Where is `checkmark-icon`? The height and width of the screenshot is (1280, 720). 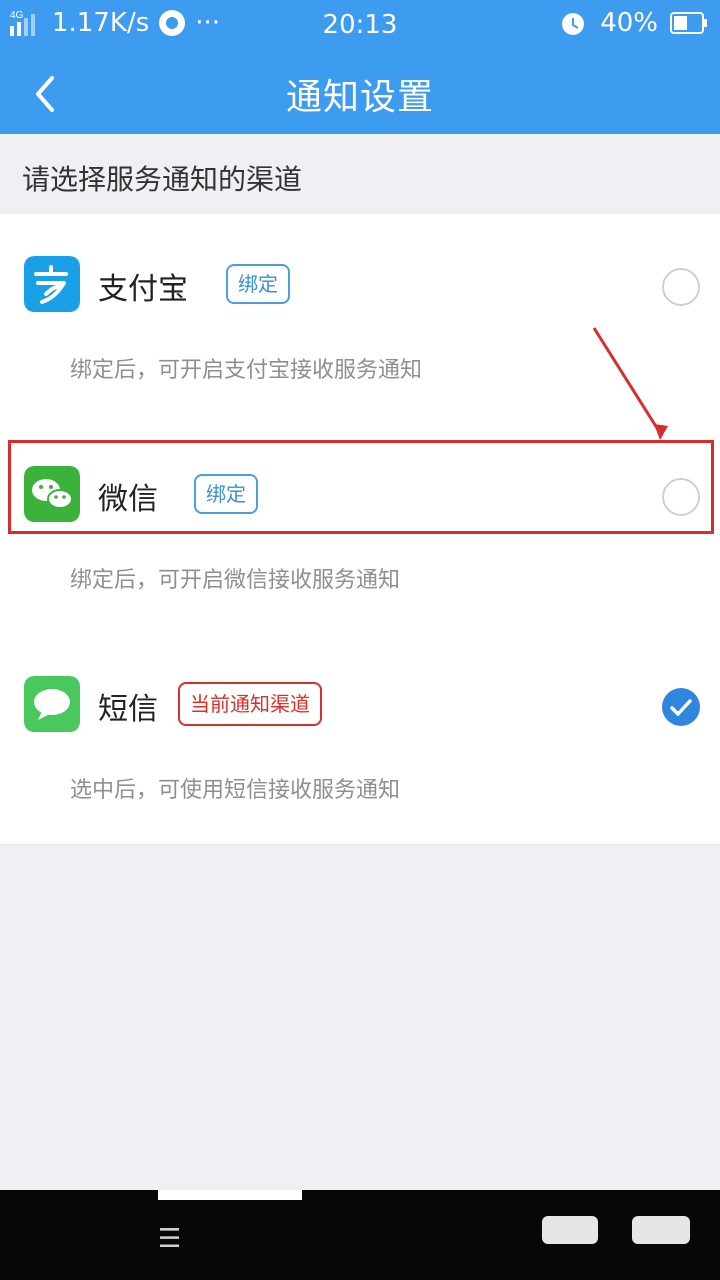 checkmark-icon is located at coordinates (681, 707).